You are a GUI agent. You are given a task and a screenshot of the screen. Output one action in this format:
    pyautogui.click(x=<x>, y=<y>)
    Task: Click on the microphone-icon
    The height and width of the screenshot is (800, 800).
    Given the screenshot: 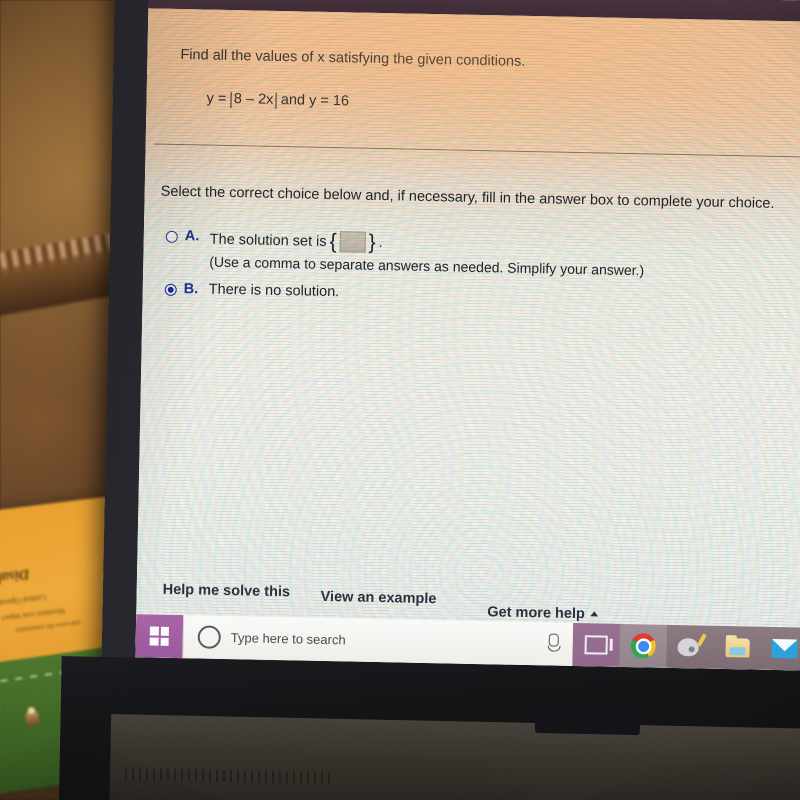 What is the action you would take?
    pyautogui.click(x=553, y=640)
    